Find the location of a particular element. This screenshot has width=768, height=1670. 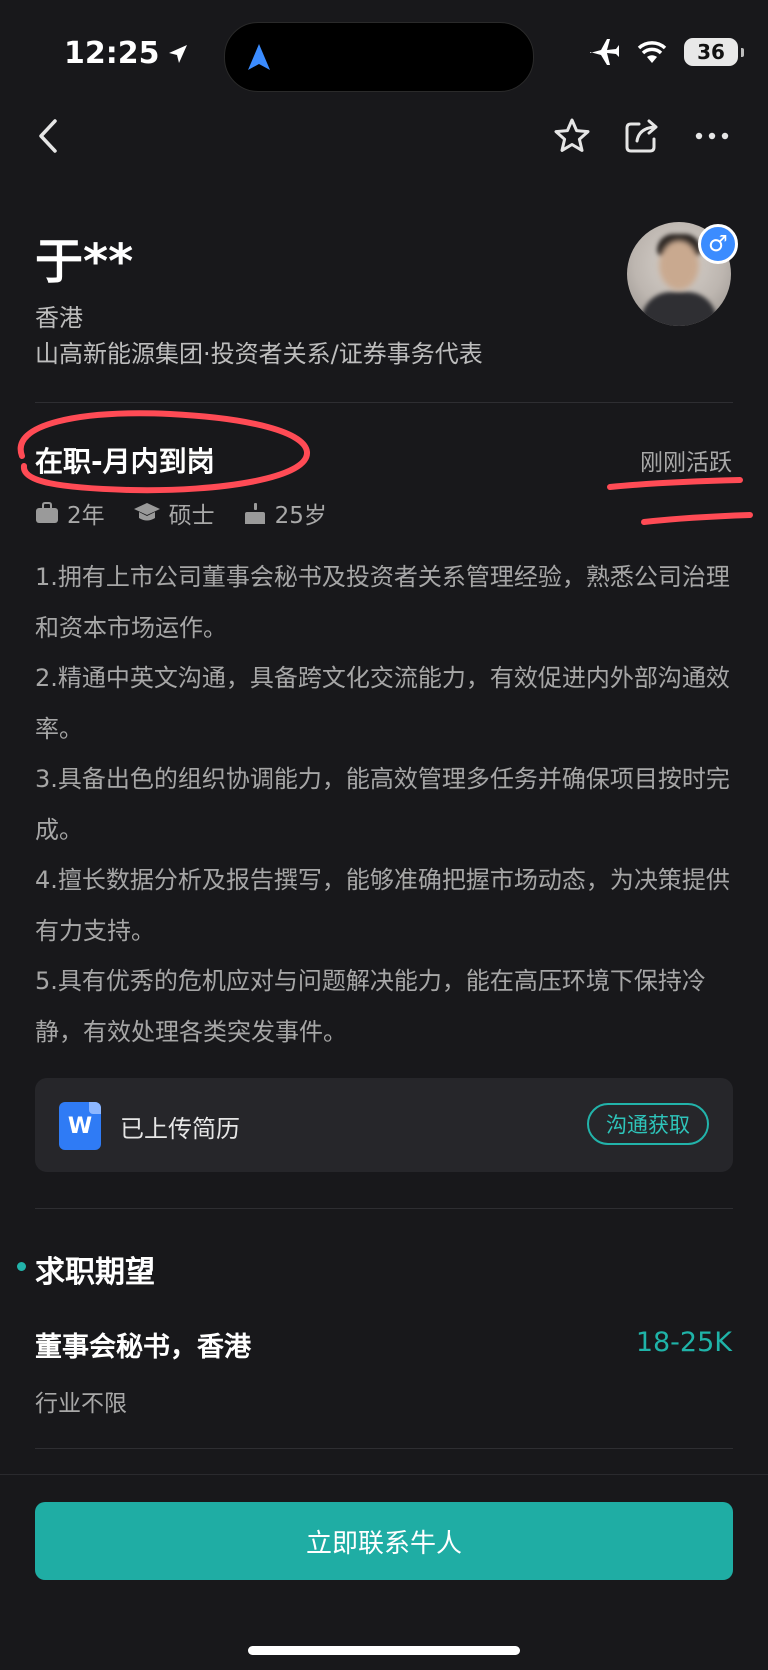

section-dot is located at coordinates (21, 1266).